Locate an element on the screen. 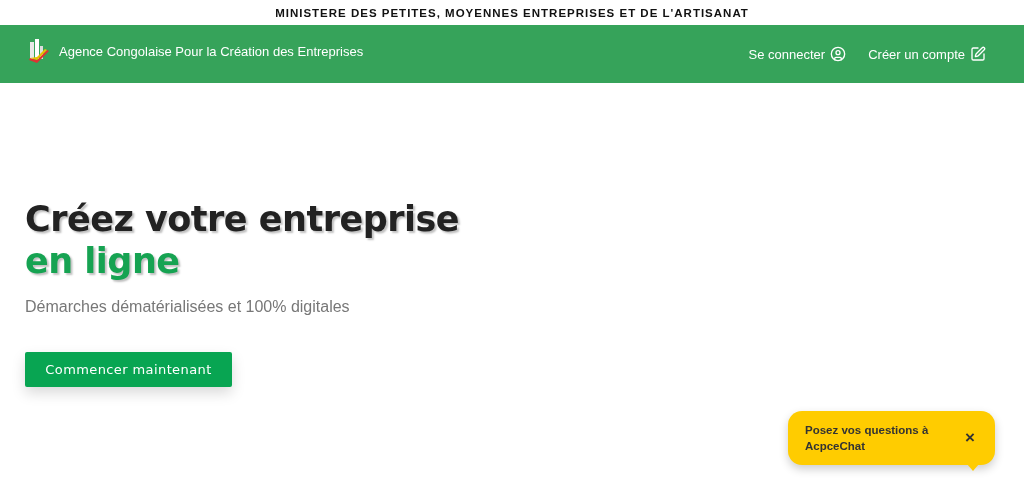  hero-title: Créez votre entreprise is located at coordinates (243, 219).